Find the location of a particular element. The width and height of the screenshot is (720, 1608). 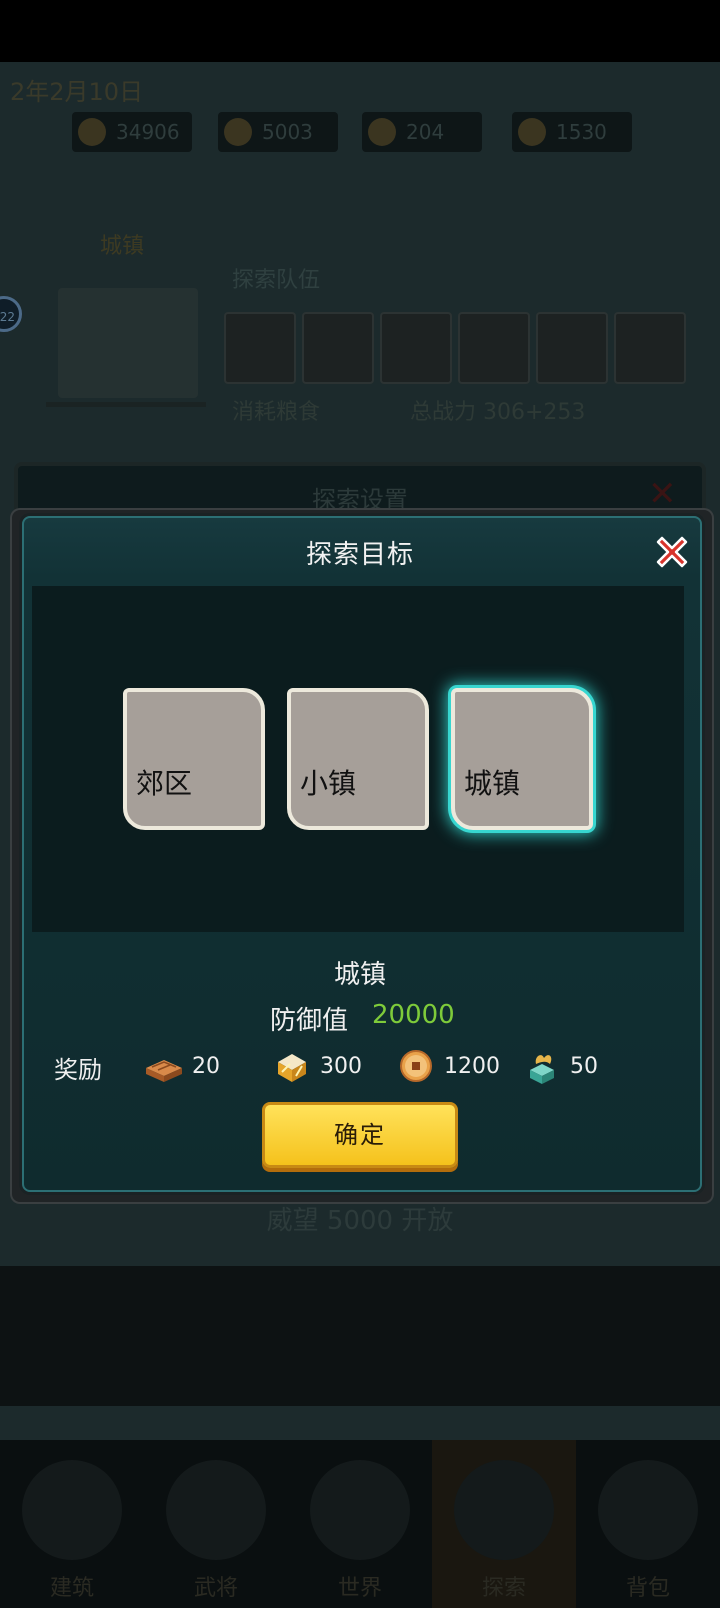

target-card-town: 小镇 is located at coordinates (358, 759).